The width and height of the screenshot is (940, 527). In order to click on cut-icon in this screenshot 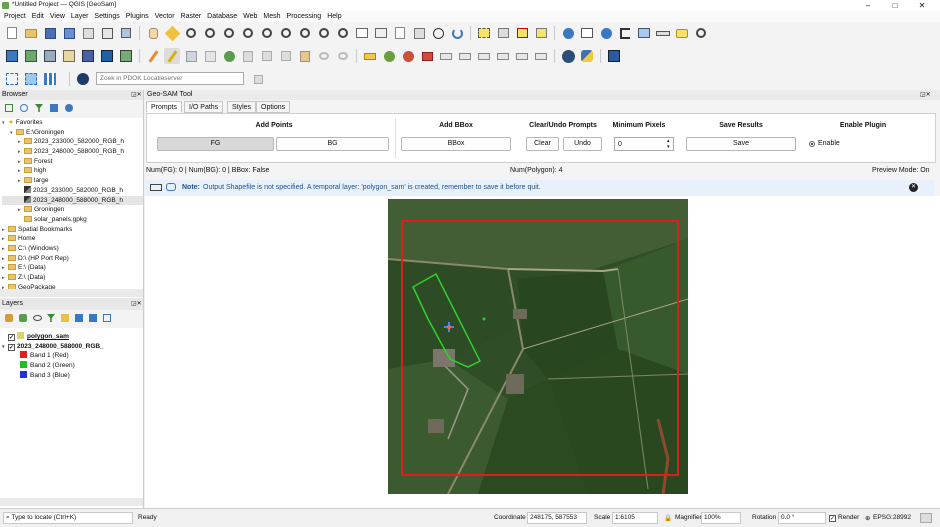, I will do `click(267, 56)`.